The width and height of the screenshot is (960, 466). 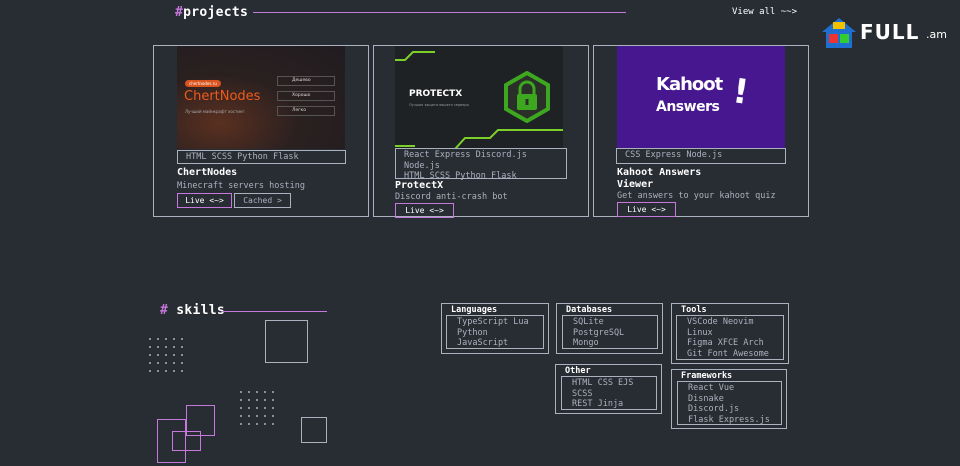 What do you see at coordinates (186, 441) in the screenshot?
I see `logo-outline-decoration` at bounding box center [186, 441].